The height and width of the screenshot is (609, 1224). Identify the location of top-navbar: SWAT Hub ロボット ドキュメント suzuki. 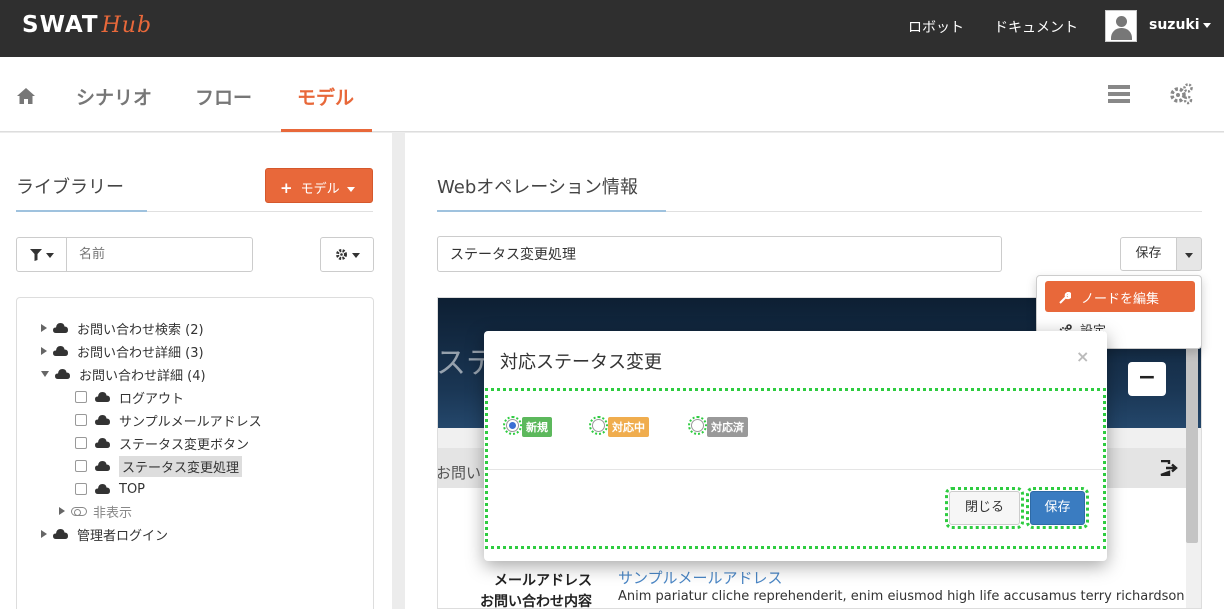
(612, 28).